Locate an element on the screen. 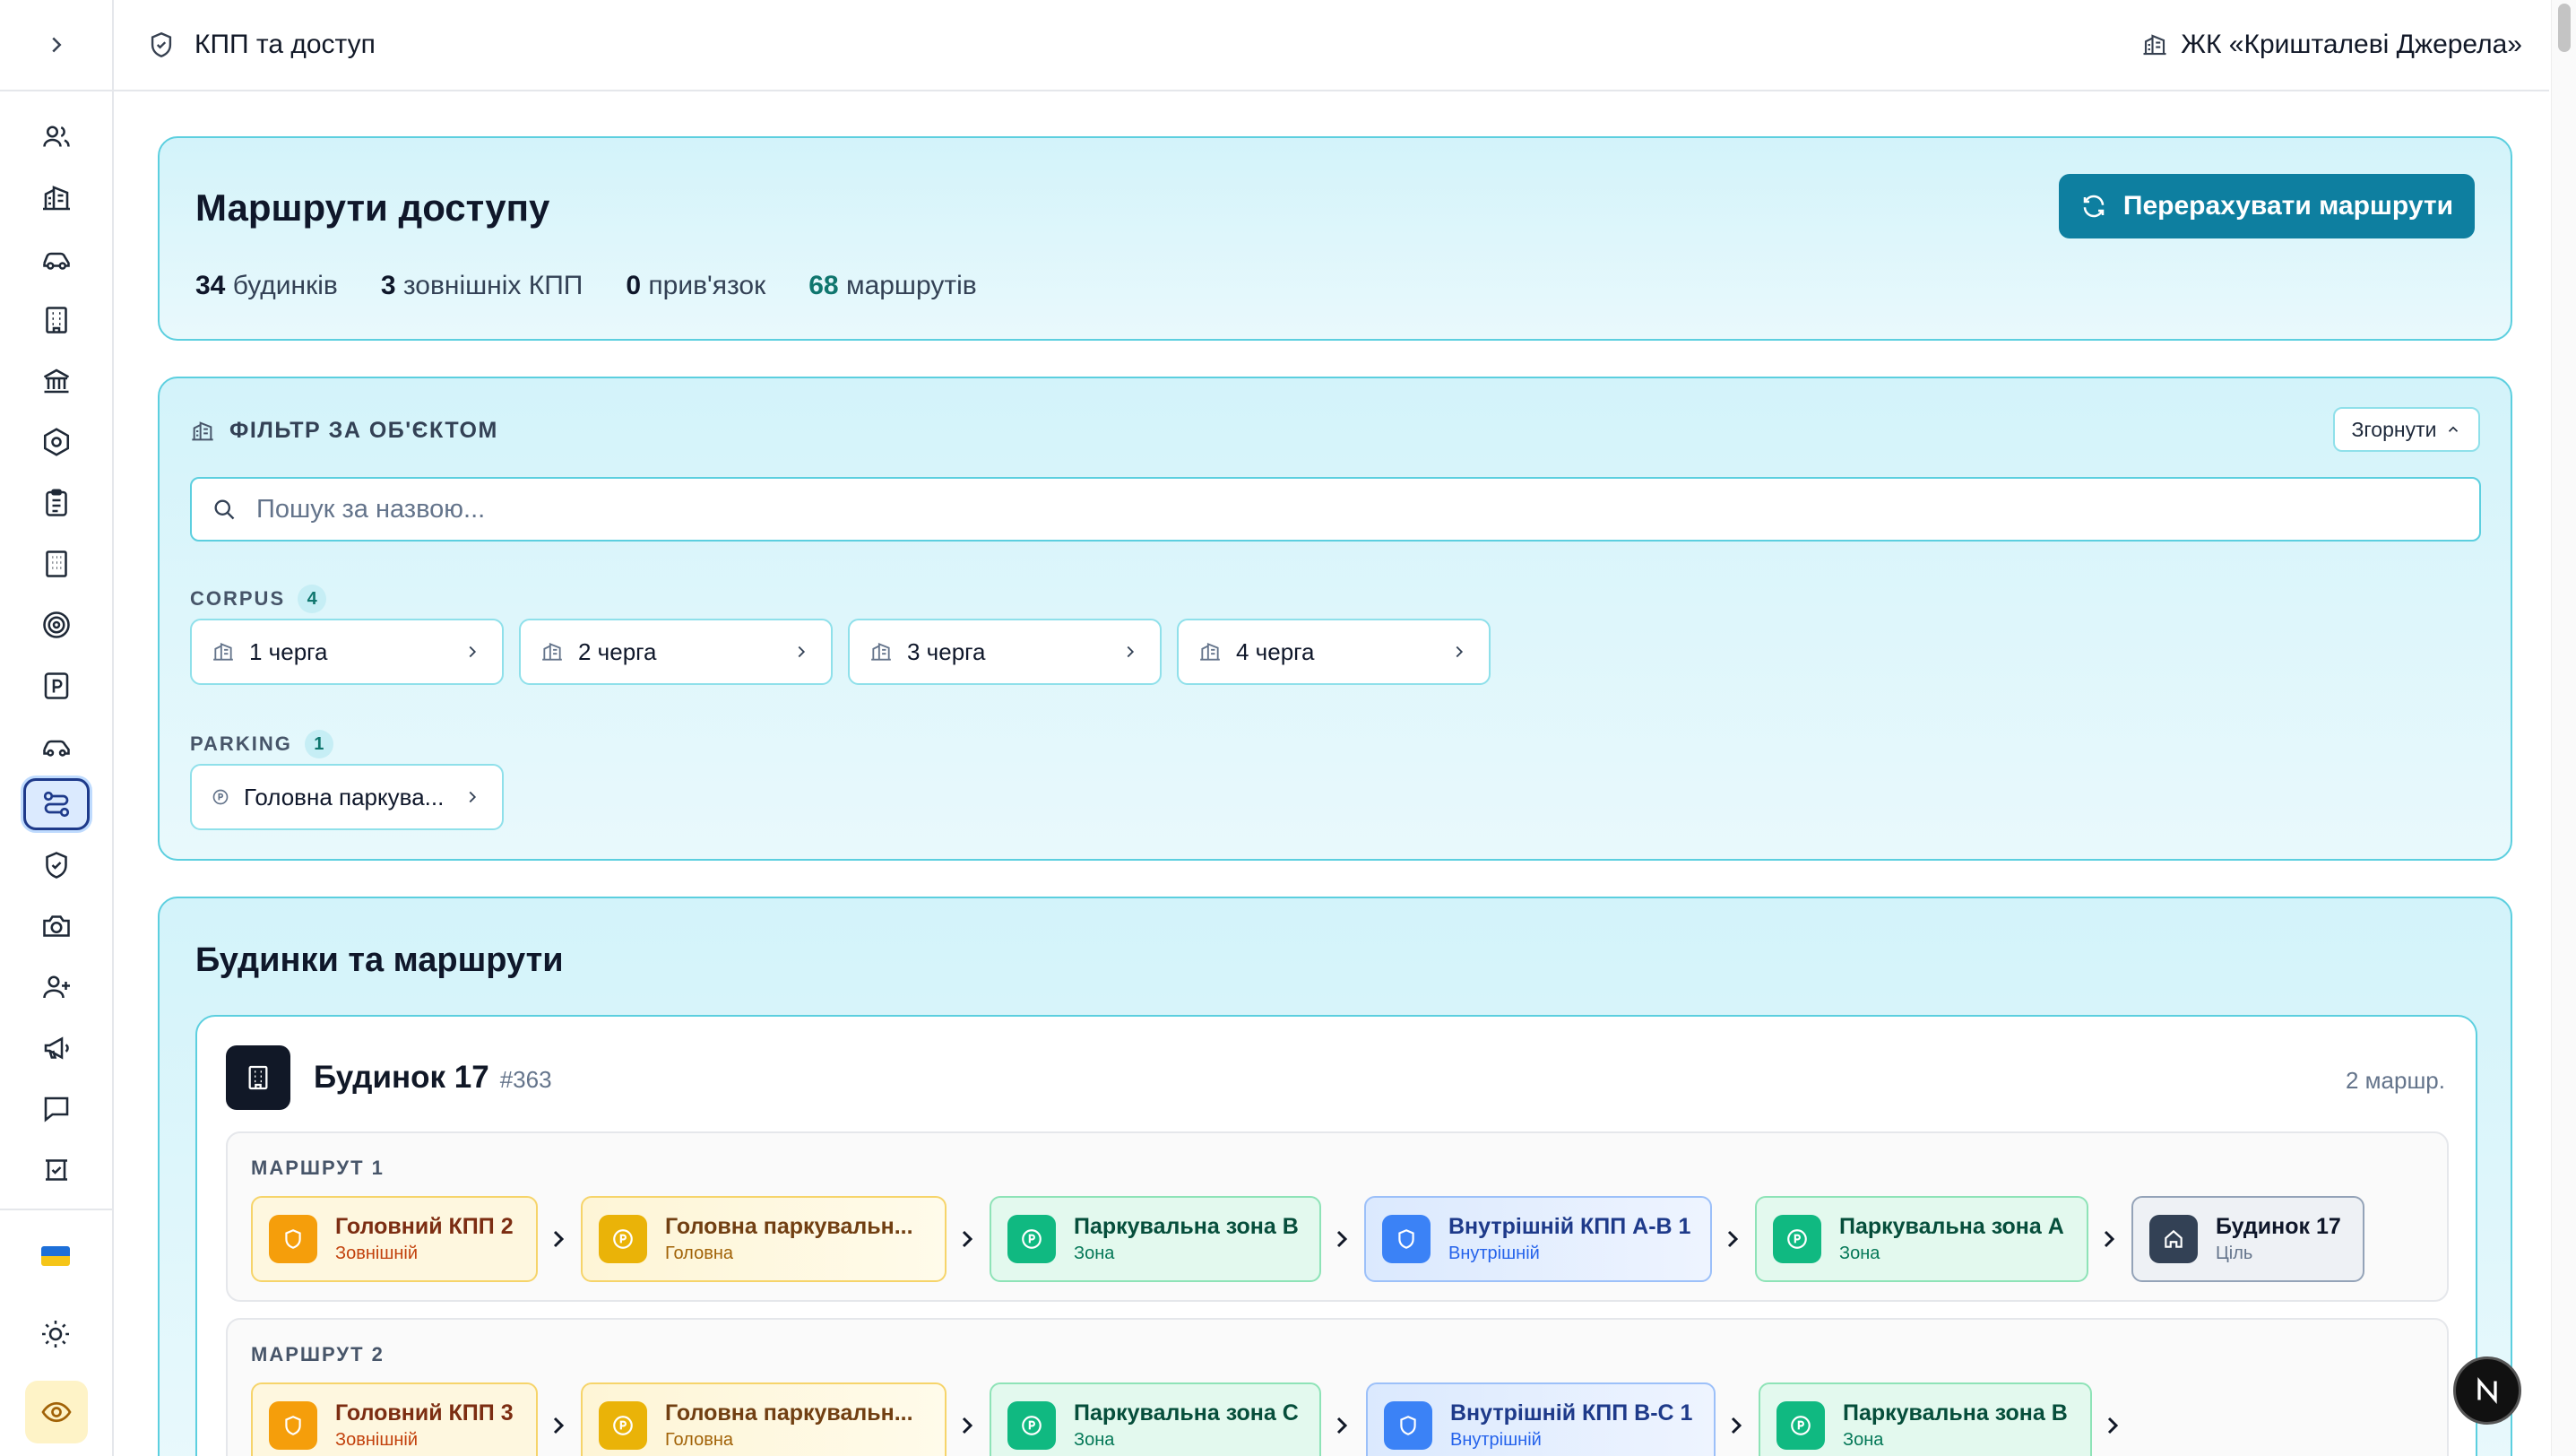 The width and height of the screenshot is (2576, 1456). object-search is located at coordinates (1335, 509).